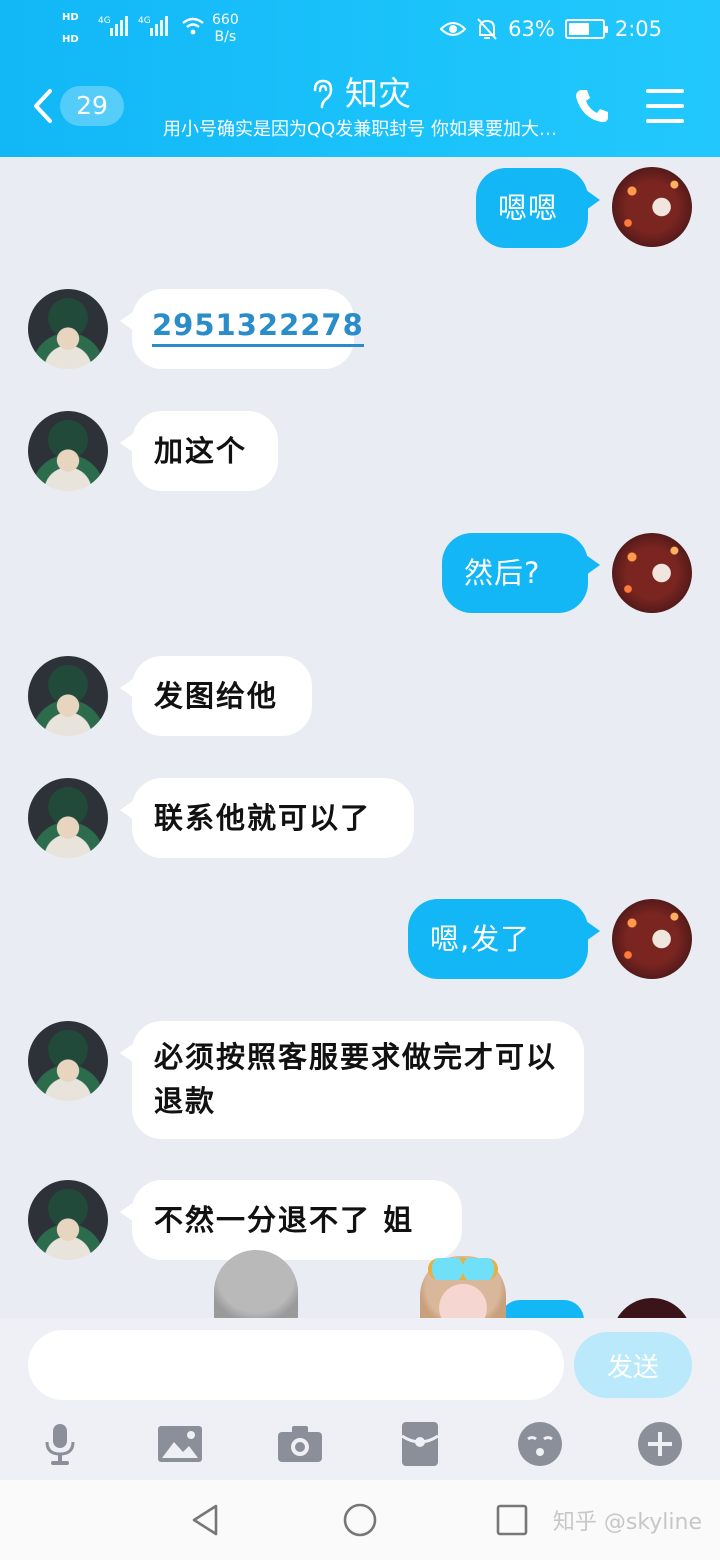 This screenshot has width=720, height=1560. Describe the element at coordinates (638, 29) in the screenshot. I see `clock: 2:05` at that location.